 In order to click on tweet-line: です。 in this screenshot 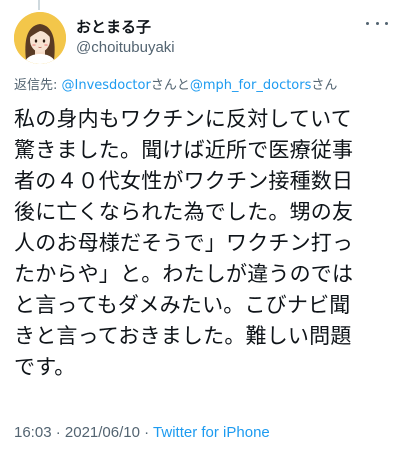, I will do `click(45, 367)`.